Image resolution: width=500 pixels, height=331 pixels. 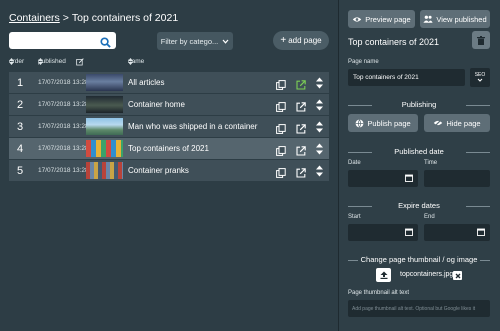 I want to click on thumbnail-heading: Change page thumbnail / og image, so click(x=419, y=259).